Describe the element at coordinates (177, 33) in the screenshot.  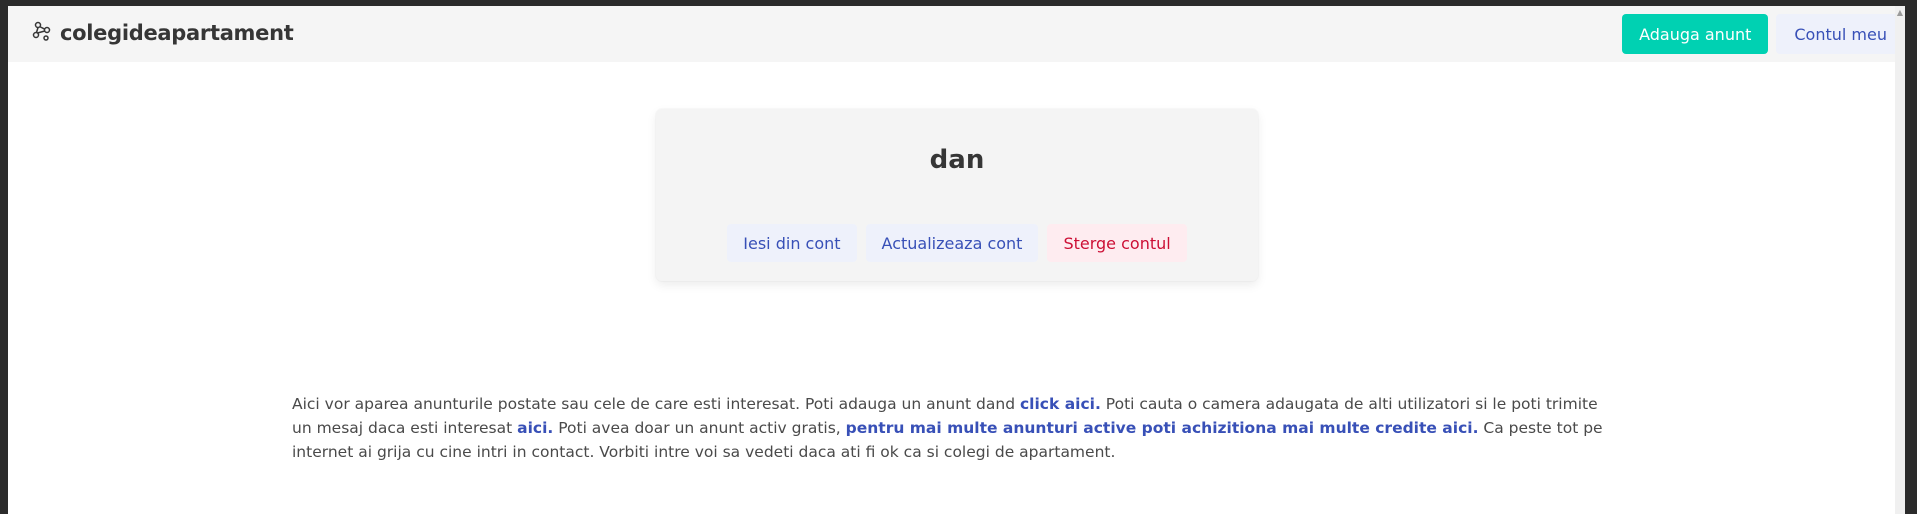
I see `brand-name: colegideapartament` at that location.